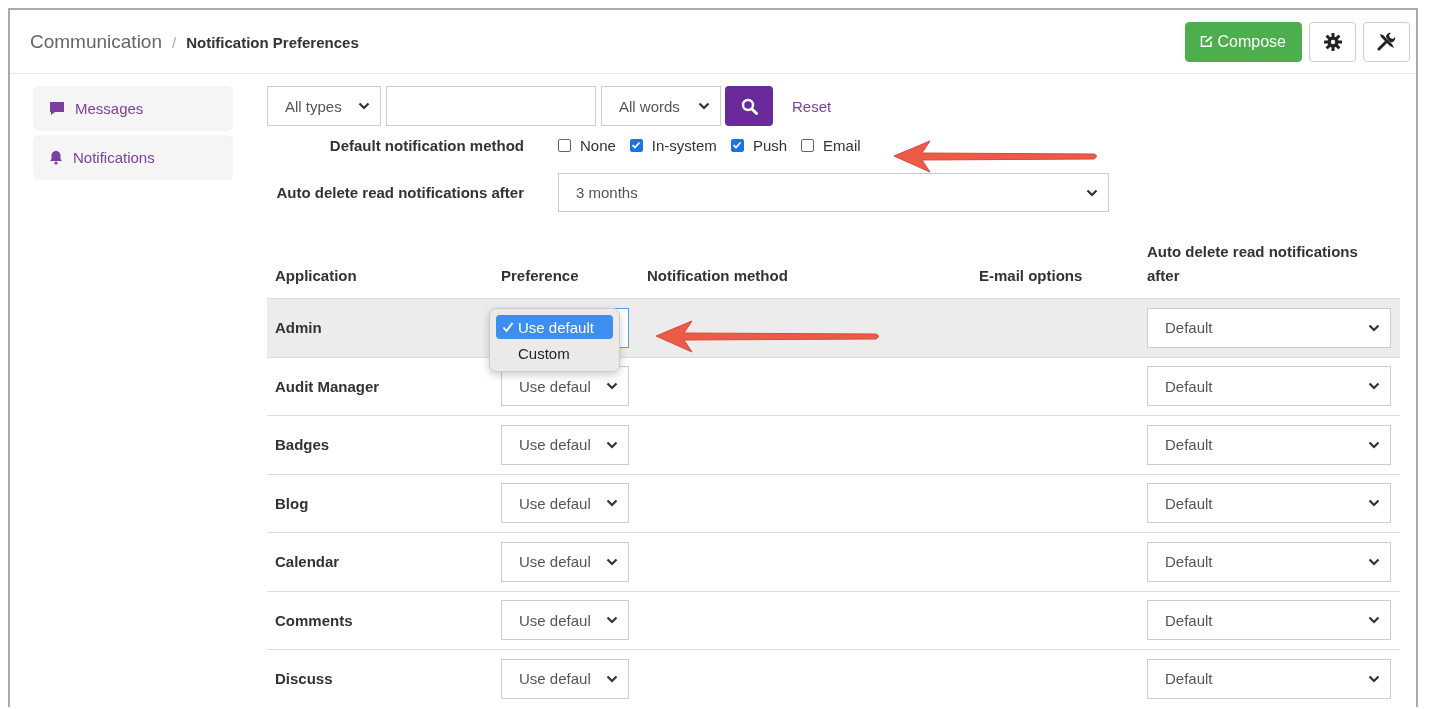  Describe the element at coordinates (426, 145) in the screenshot. I see `field-label: Default notification method` at that location.